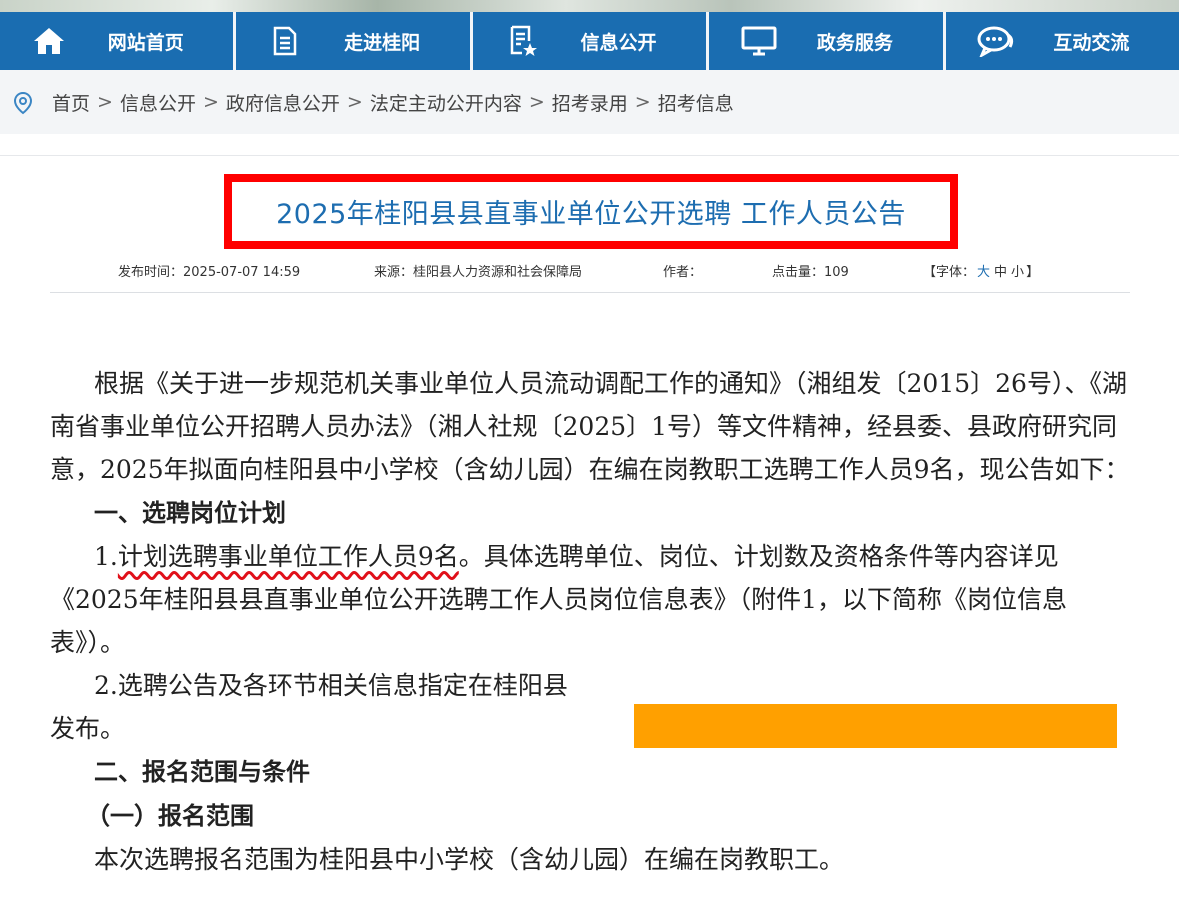  What do you see at coordinates (949, 272) in the screenshot?
I see `font-size-label: 【字体：` at bounding box center [949, 272].